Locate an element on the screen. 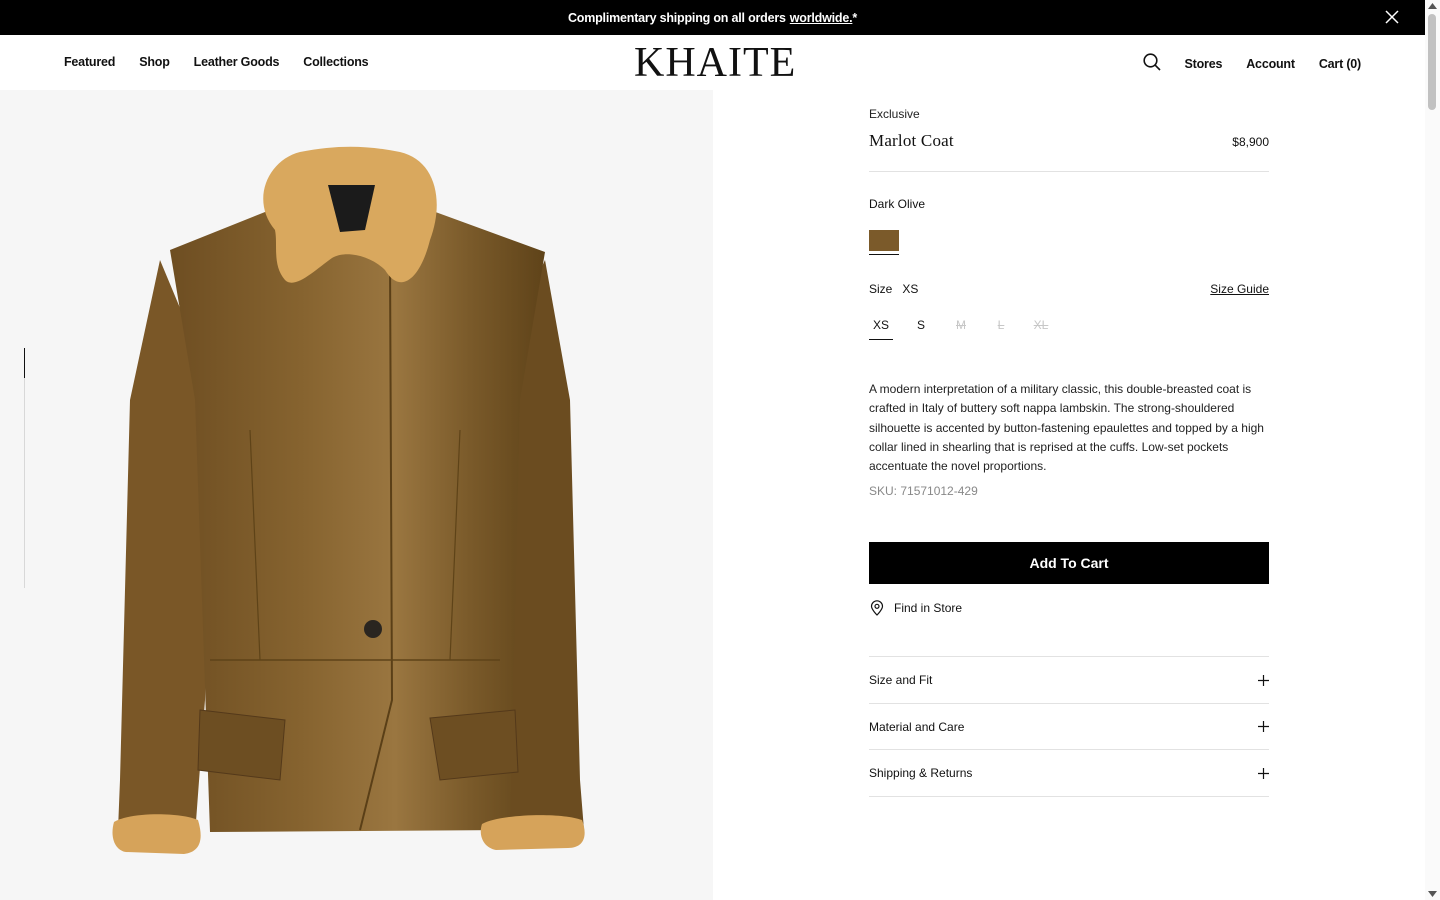 The image size is (1440, 900). accordion-material-and-care: Material and Care is located at coordinates (1069, 727).